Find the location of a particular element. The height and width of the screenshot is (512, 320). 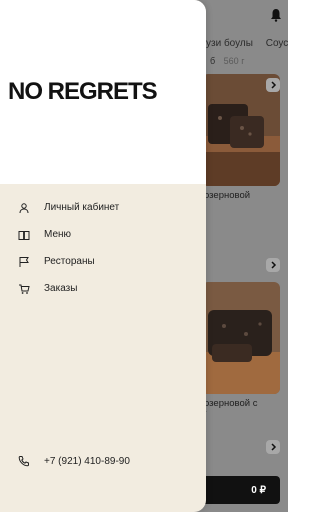

bell-icon is located at coordinates (276, 15).